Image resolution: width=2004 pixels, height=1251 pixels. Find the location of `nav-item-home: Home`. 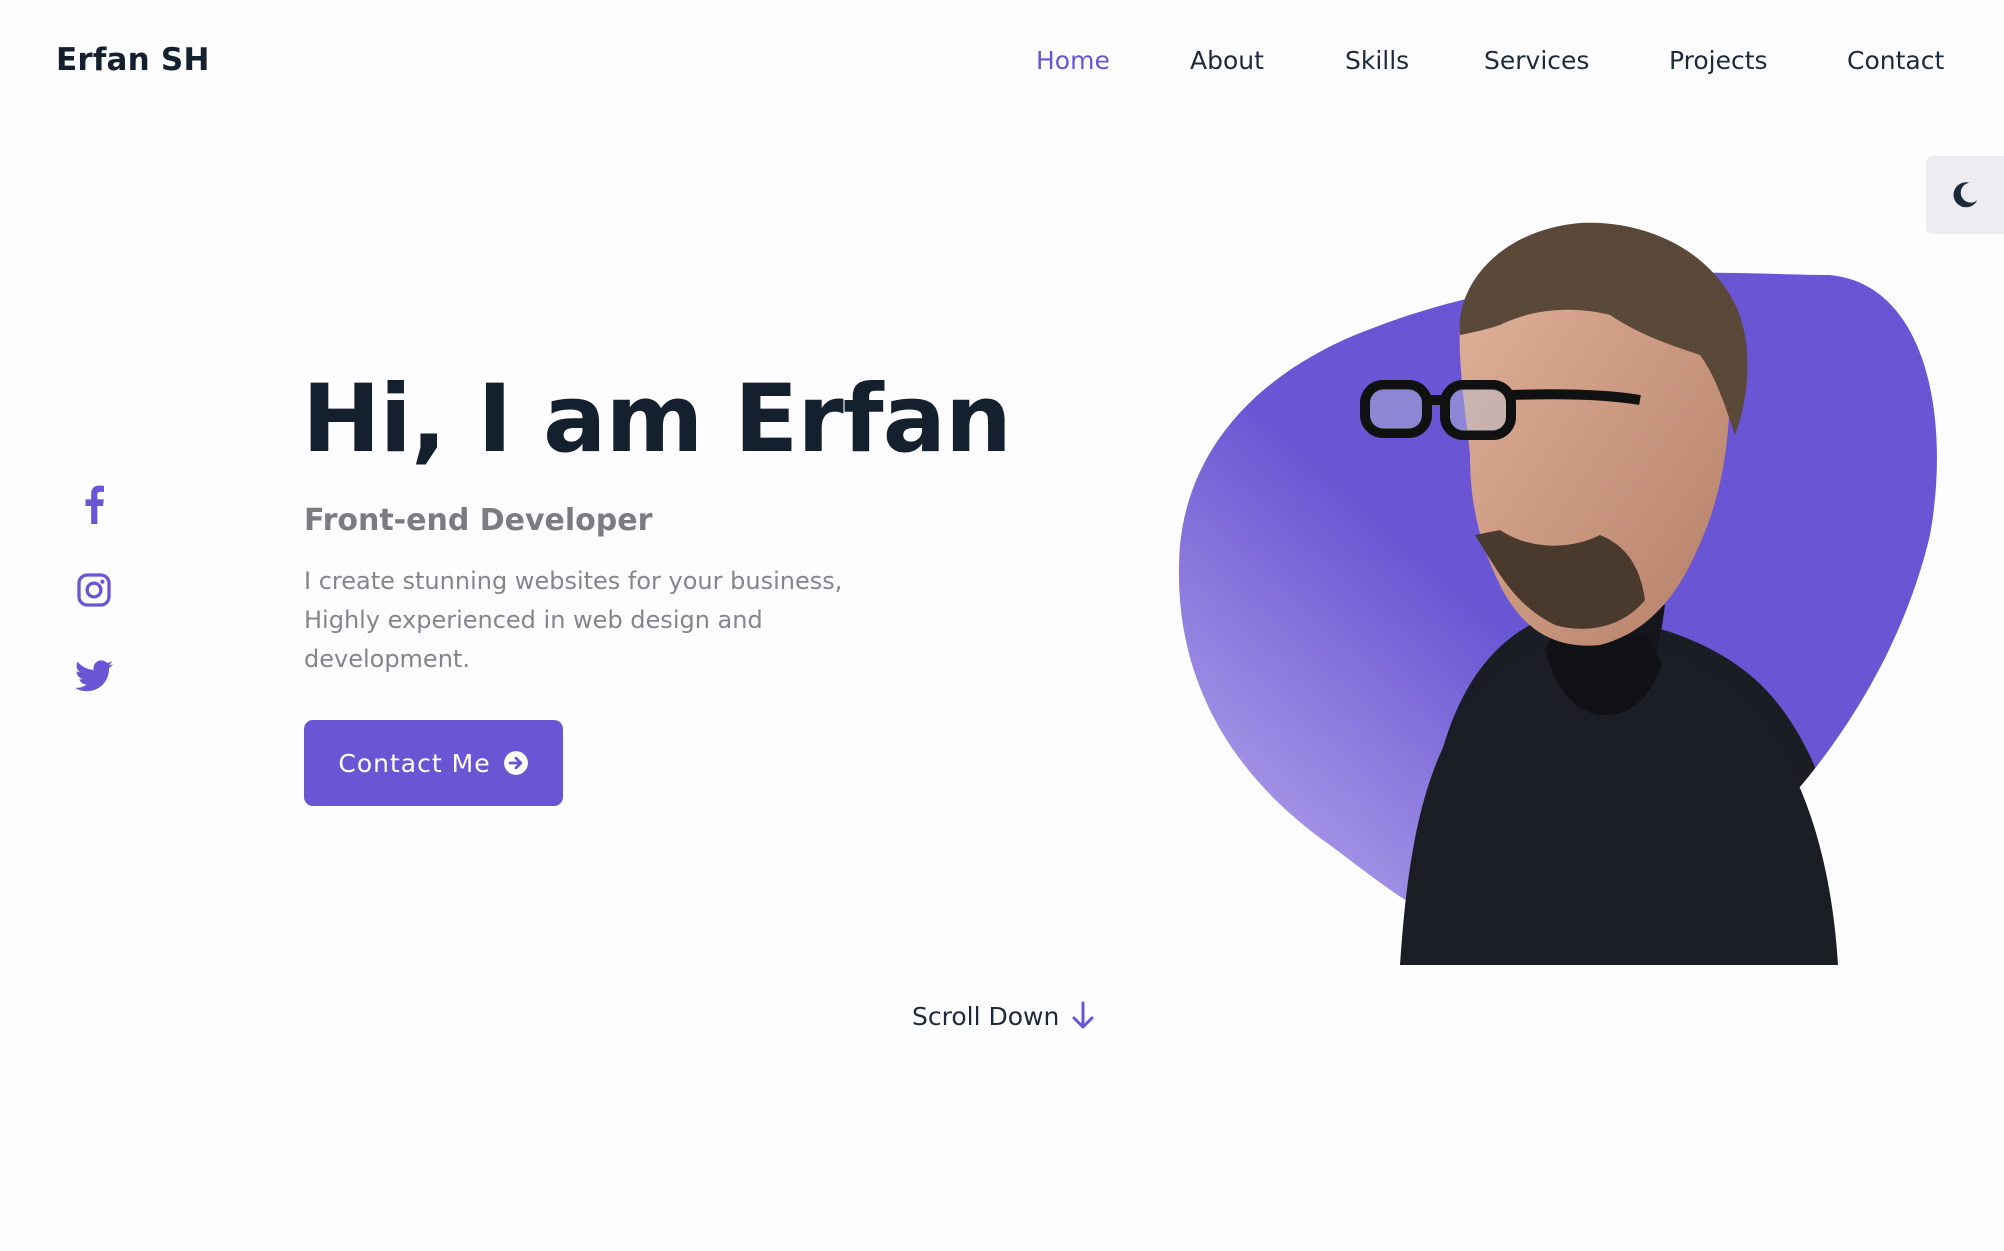

nav-item-home: Home is located at coordinates (1073, 60).